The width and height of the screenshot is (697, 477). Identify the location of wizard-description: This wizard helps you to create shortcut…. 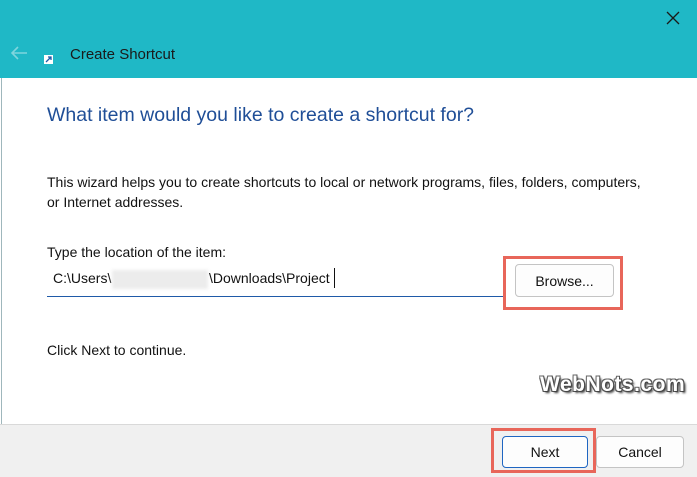
(344, 192).